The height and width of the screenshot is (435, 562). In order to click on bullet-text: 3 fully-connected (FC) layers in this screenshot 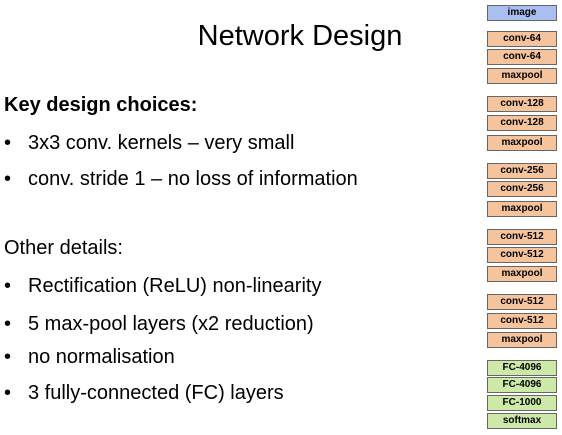, I will do `click(156, 393)`.